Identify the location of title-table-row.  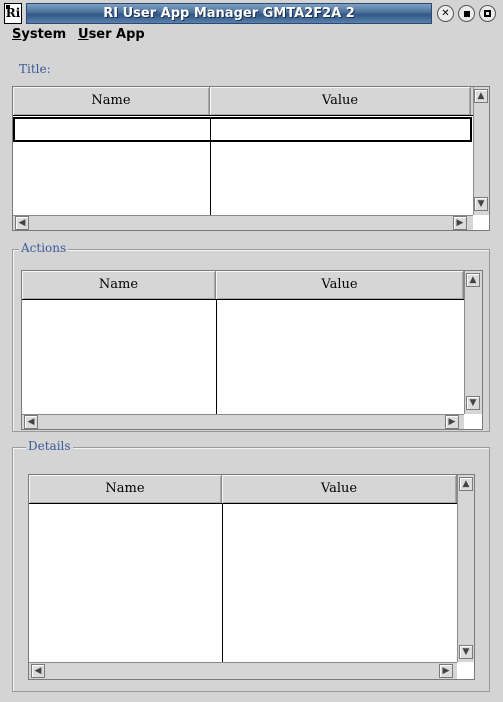
(242, 129).